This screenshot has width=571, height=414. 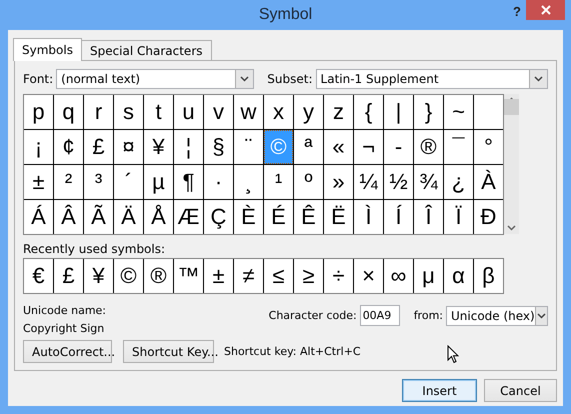 I want to click on symbol-cell: °, so click(x=488, y=147).